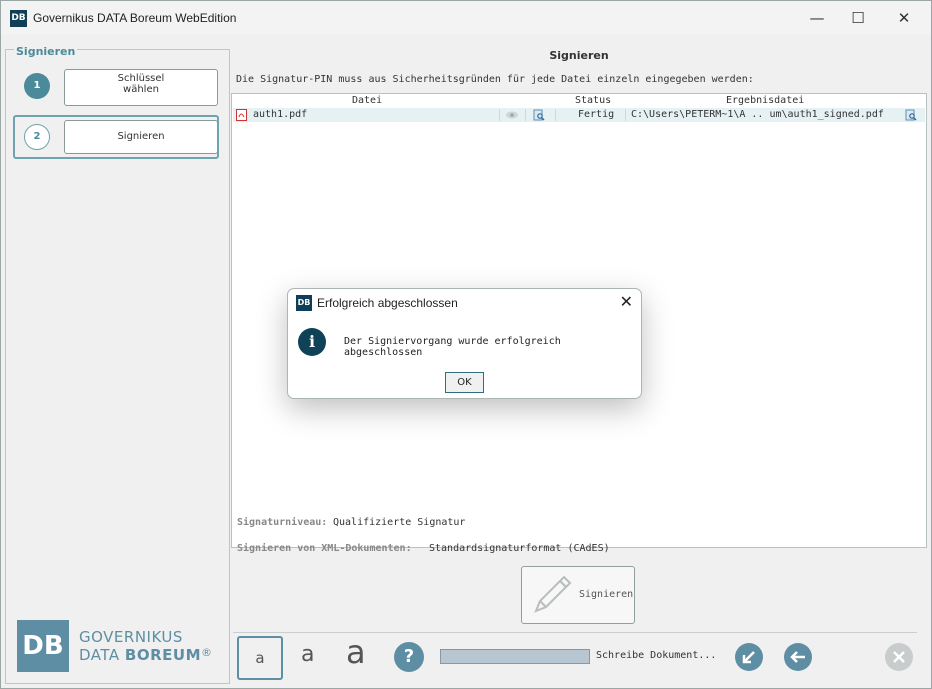 Image resolution: width=932 pixels, height=689 pixels. What do you see at coordinates (519, 548) in the screenshot?
I see `xml-signing-value: Standardsignaturformat (CAdES)` at bounding box center [519, 548].